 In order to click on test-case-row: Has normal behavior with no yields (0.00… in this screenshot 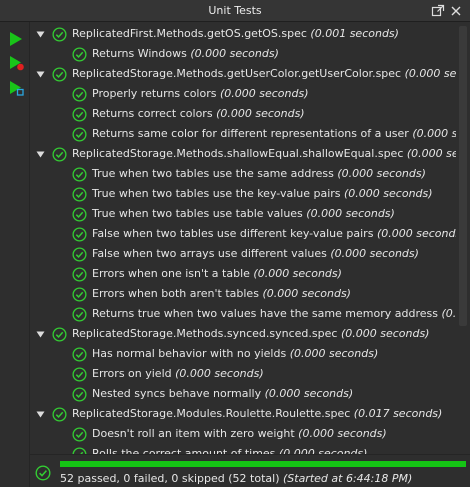, I will do `click(250, 354)`.